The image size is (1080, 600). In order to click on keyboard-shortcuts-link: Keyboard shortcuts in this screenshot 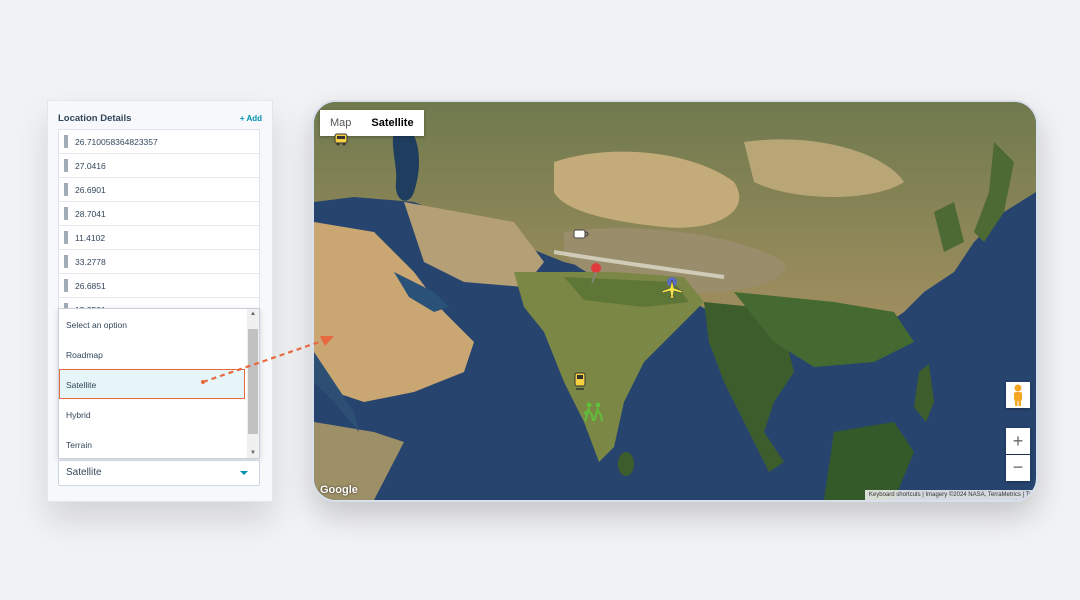, I will do `click(895, 495)`.